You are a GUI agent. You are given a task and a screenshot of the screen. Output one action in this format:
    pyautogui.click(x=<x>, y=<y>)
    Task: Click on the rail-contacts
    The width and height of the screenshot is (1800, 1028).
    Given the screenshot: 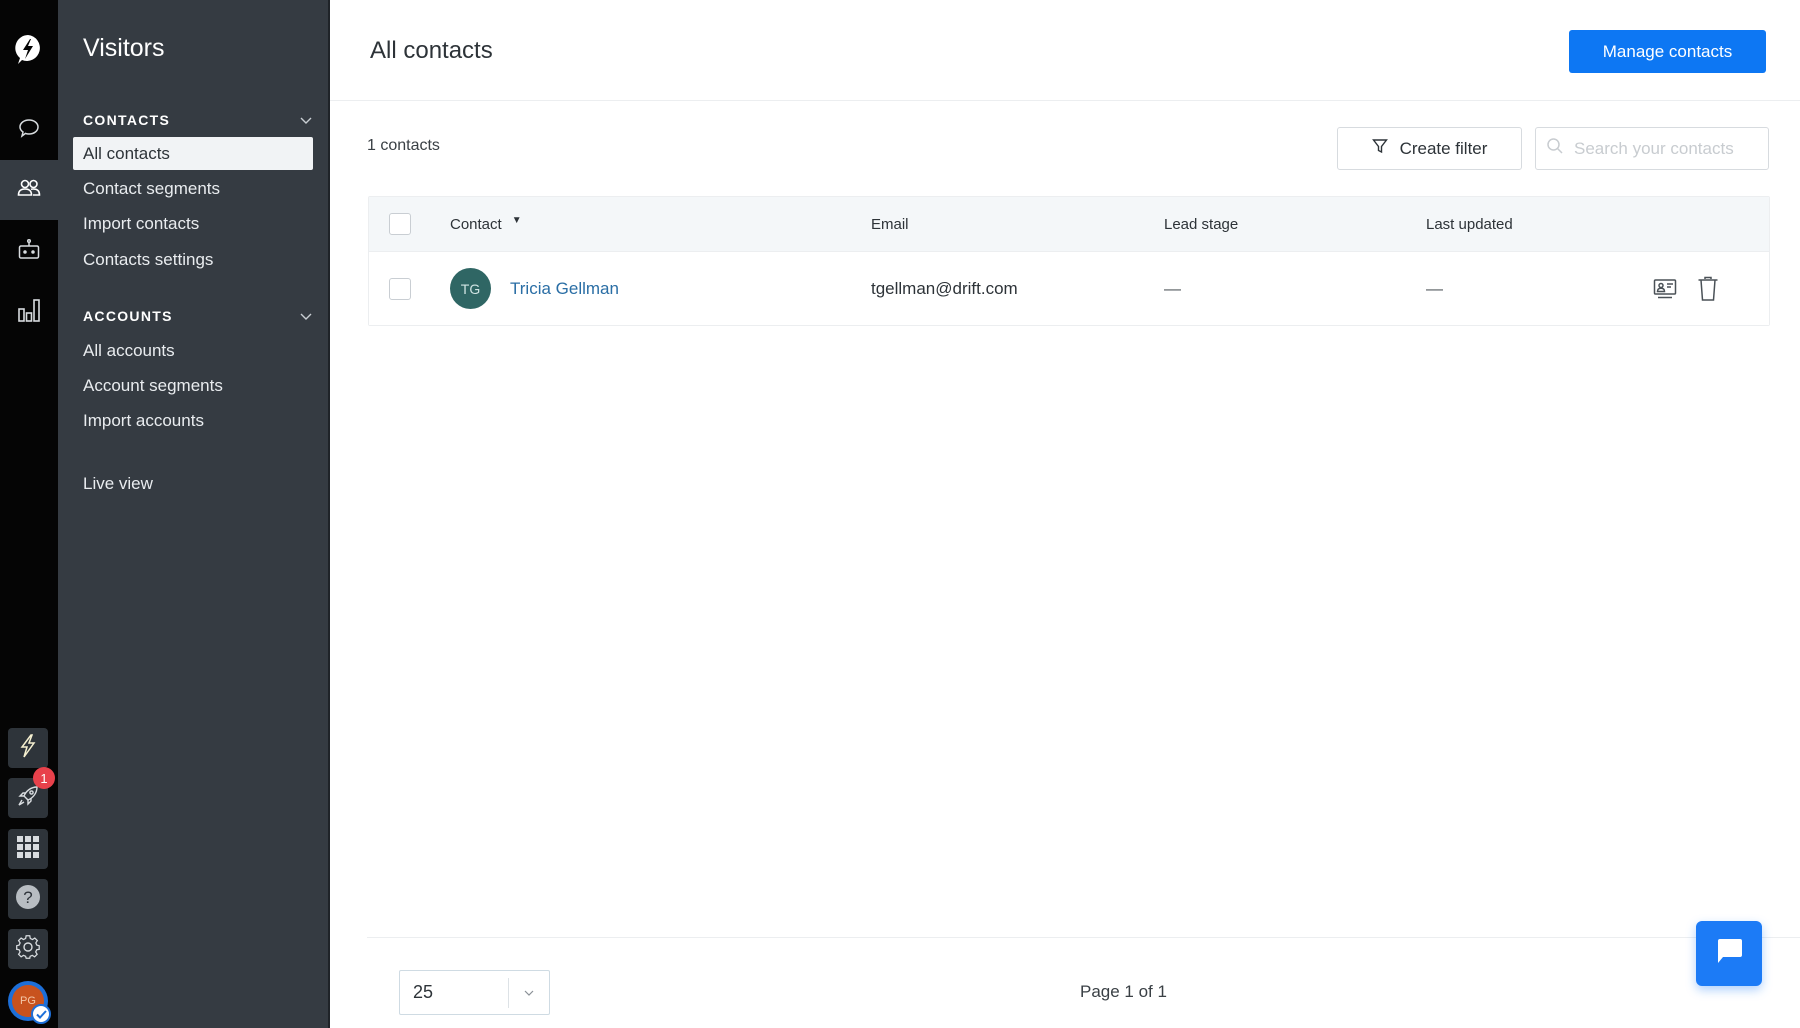 What is the action you would take?
    pyautogui.click(x=29, y=190)
    